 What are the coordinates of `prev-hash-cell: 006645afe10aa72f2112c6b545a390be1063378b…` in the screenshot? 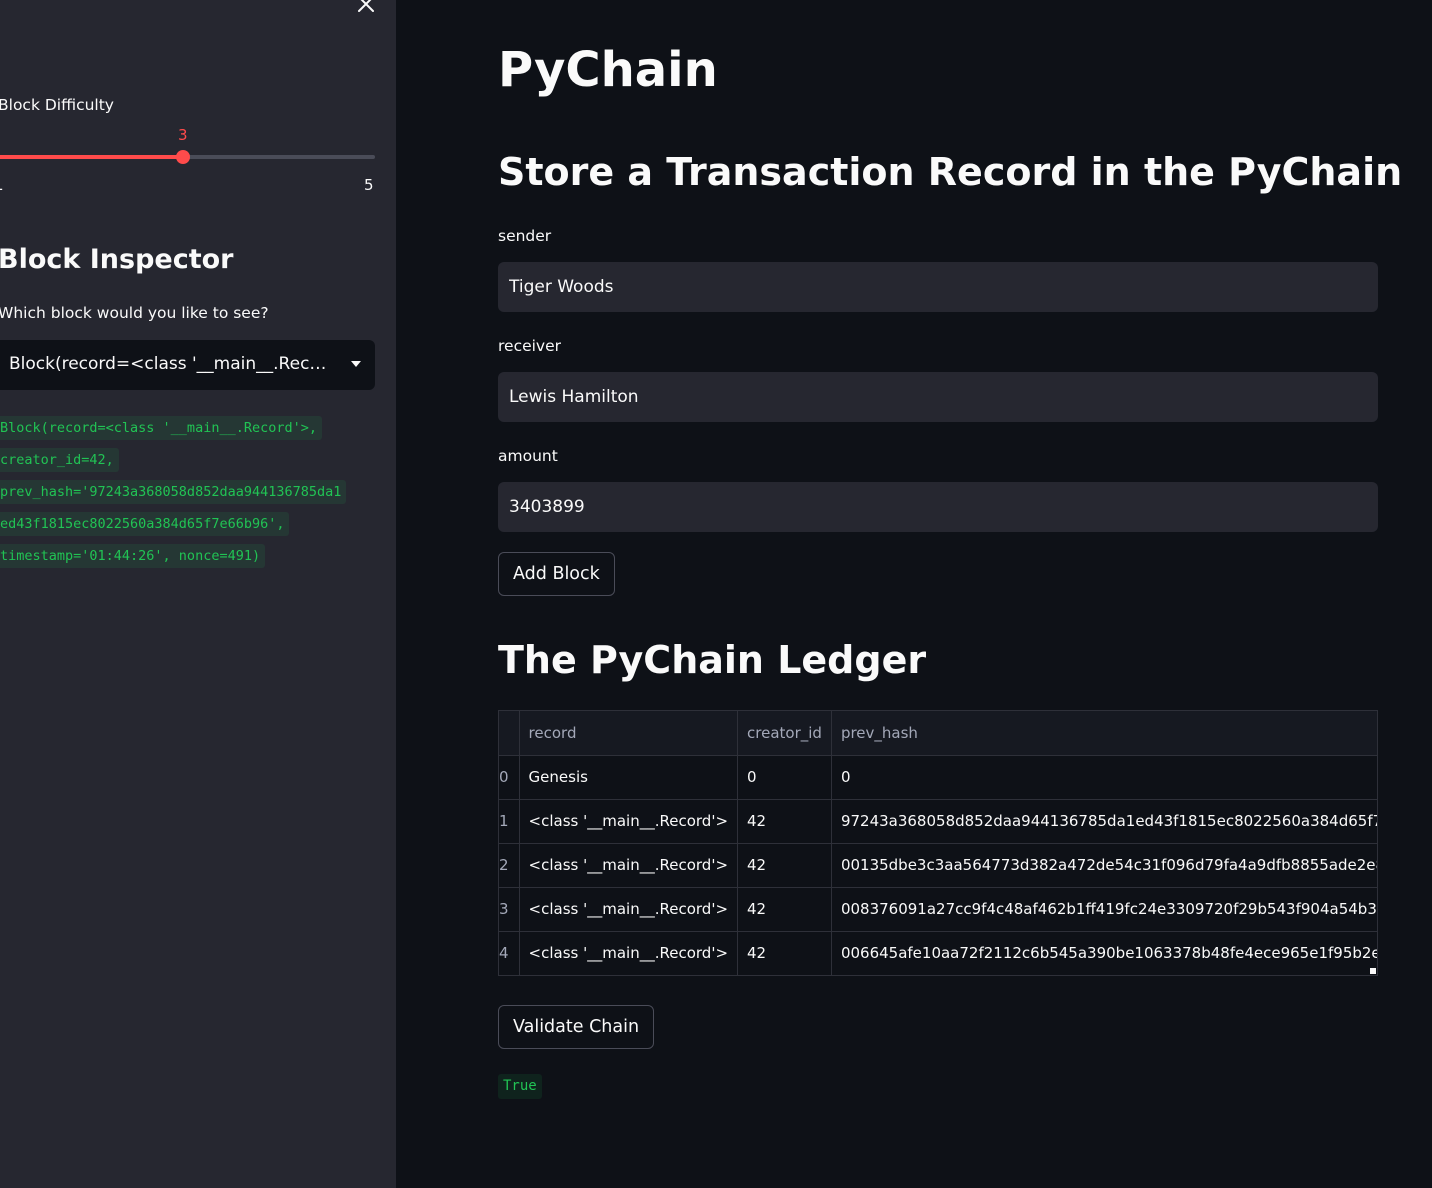 It's located at (1104, 953).